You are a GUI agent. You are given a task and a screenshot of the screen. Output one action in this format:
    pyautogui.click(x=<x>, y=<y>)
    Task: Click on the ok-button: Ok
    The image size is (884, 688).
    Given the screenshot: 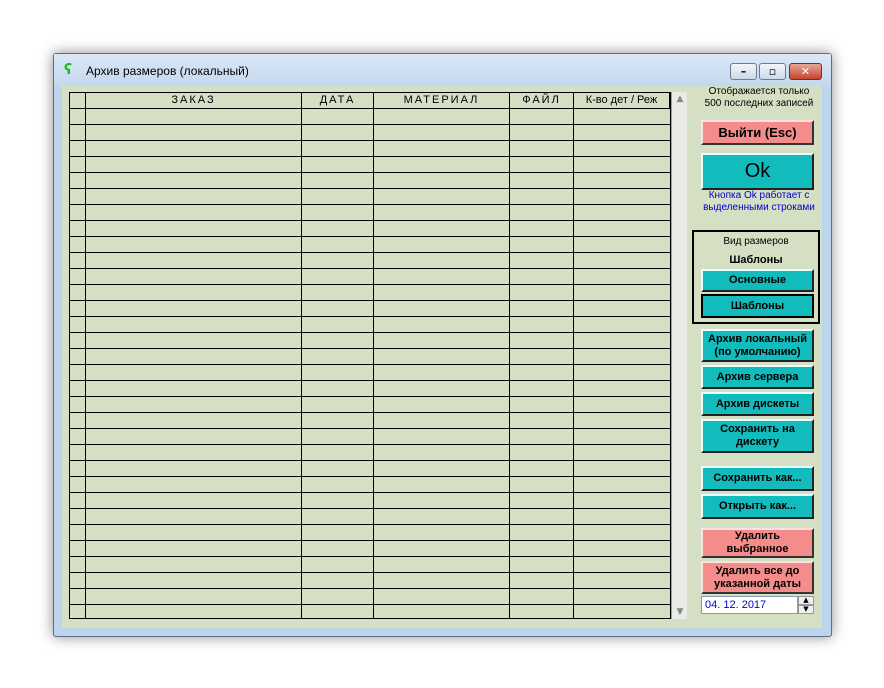 What is the action you would take?
    pyautogui.click(x=757, y=171)
    